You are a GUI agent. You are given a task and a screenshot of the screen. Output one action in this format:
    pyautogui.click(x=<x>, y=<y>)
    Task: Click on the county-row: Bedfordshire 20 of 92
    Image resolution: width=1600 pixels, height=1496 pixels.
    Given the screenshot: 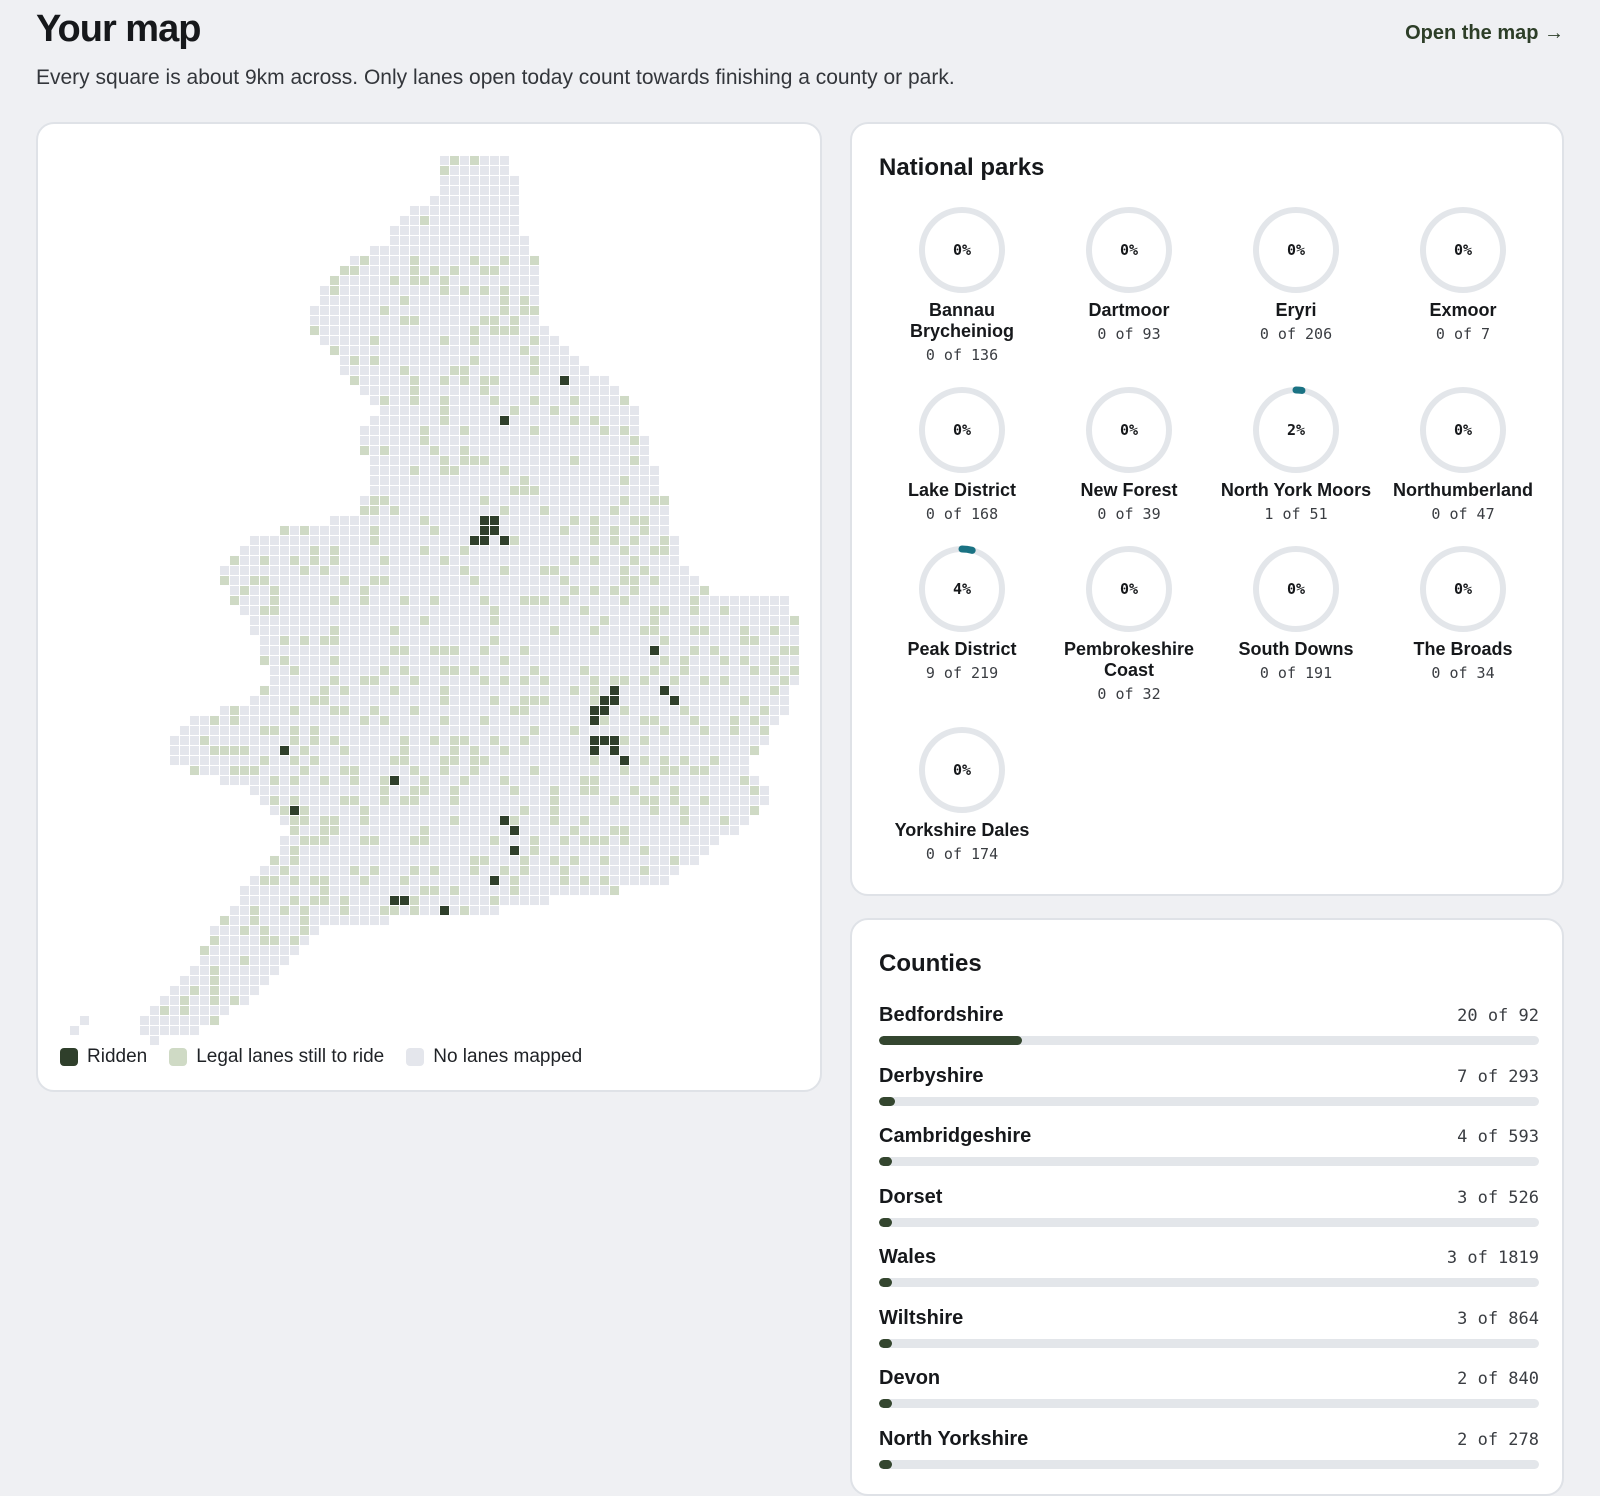 What is the action you would take?
    pyautogui.click(x=1209, y=1030)
    